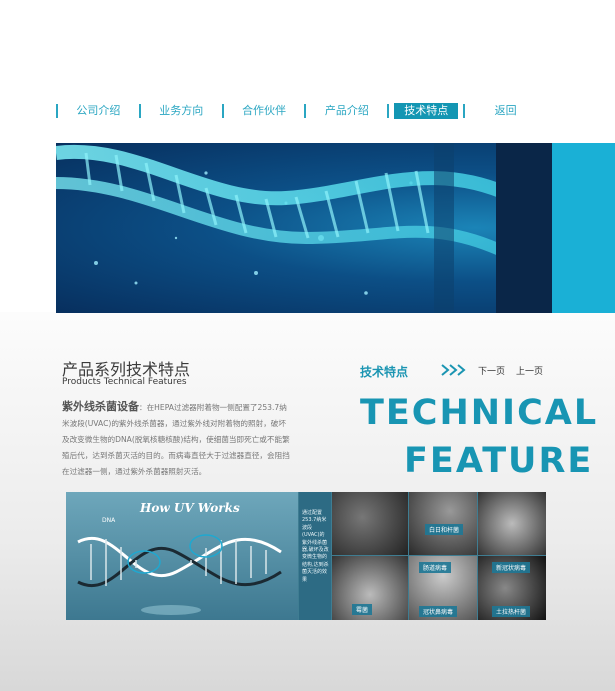 The image size is (615, 691). What do you see at coordinates (98, 111) in the screenshot?
I see `nav-item-company: 公司介绍` at bounding box center [98, 111].